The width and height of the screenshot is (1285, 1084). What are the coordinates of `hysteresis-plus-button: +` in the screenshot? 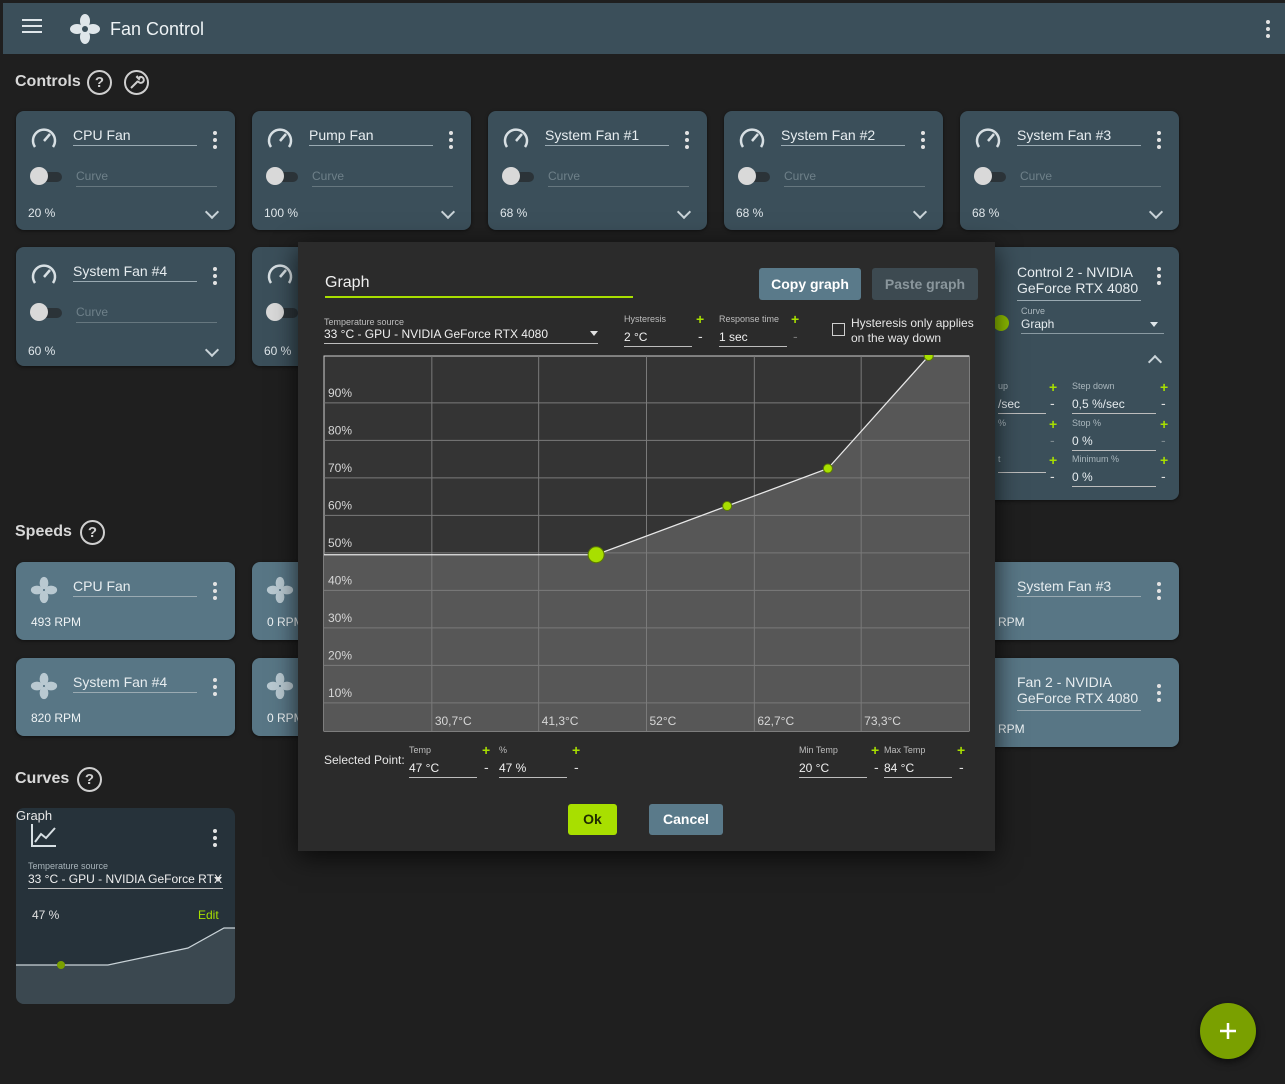 It's located at (700, 319).